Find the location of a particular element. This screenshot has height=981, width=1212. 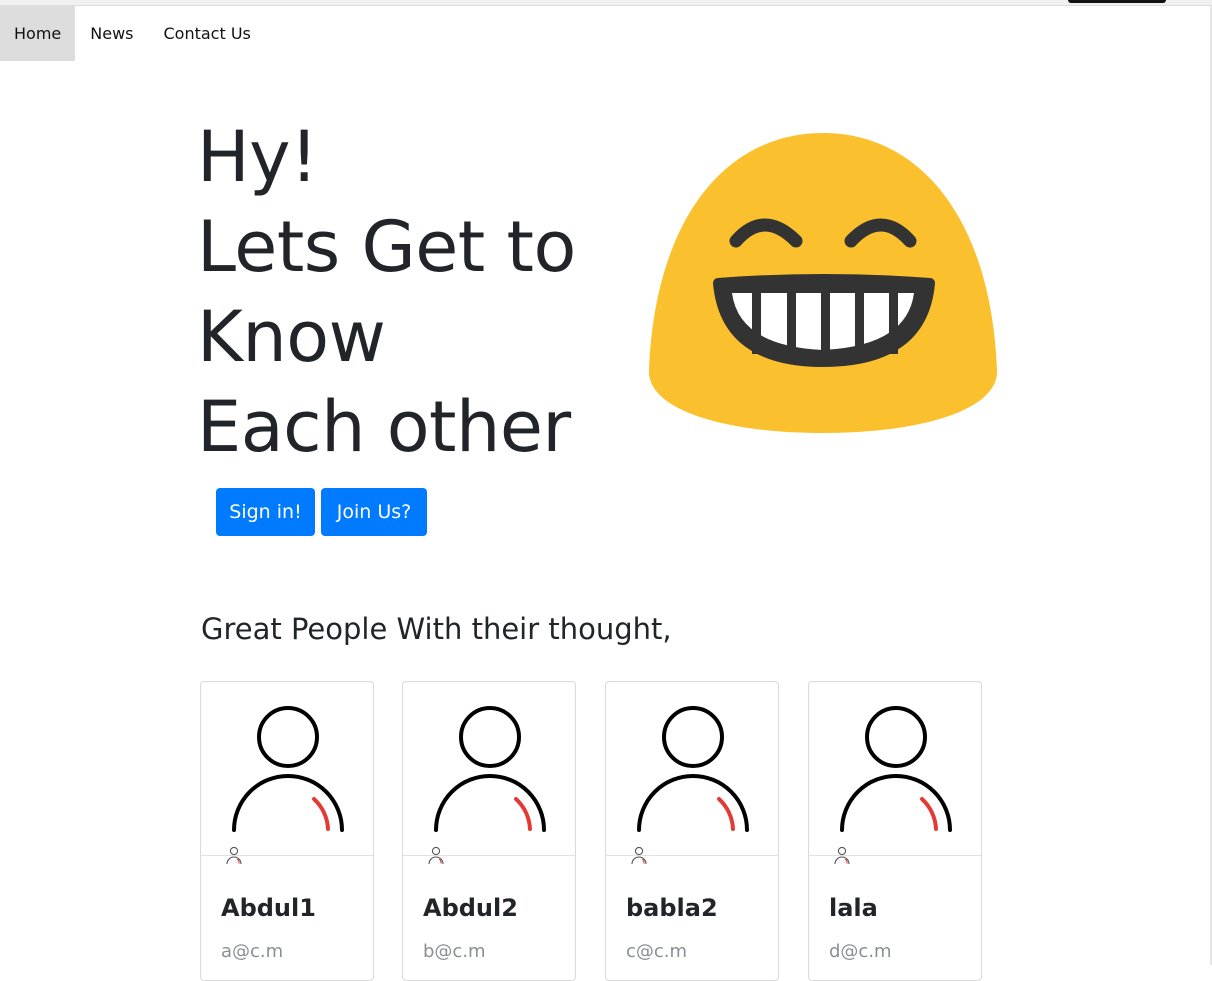

hero-line: Each other is located at coordinates (384, 427).